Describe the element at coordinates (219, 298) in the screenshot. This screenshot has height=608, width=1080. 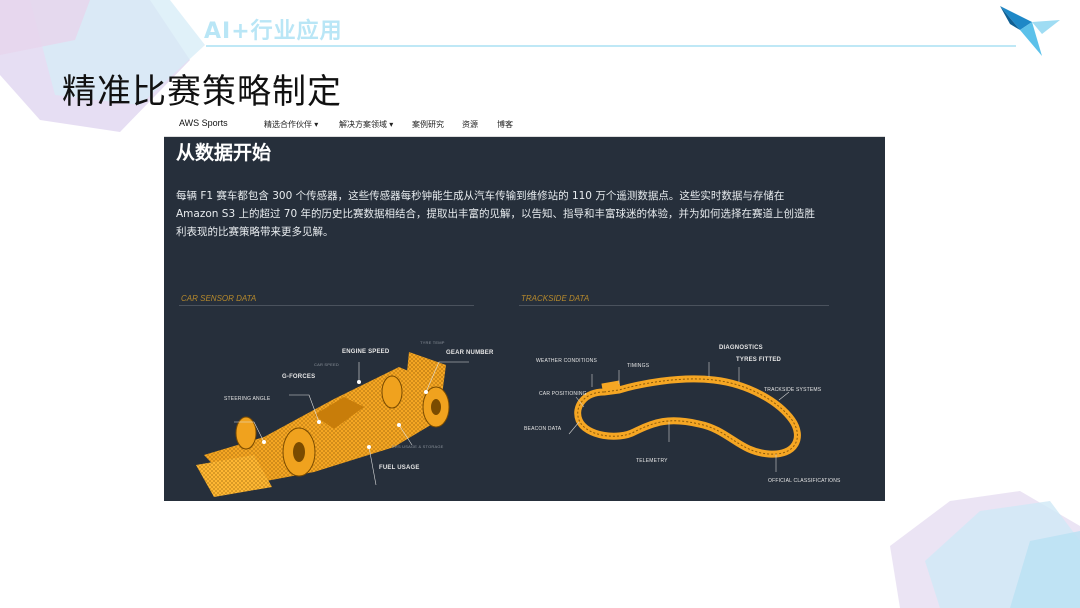
I see `car-sensor-data-label: CAR SENSOR DATA` at that location.